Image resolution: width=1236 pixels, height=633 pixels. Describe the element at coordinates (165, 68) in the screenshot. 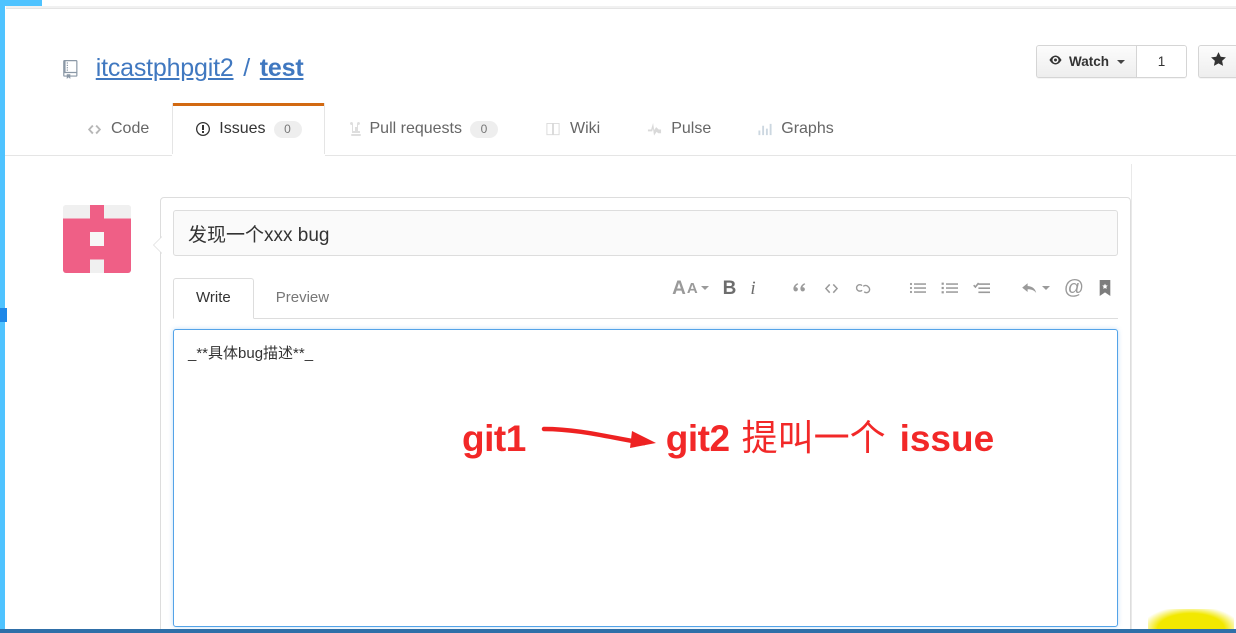

I see `repo-owner-link: itcastphpgit2` at that location.